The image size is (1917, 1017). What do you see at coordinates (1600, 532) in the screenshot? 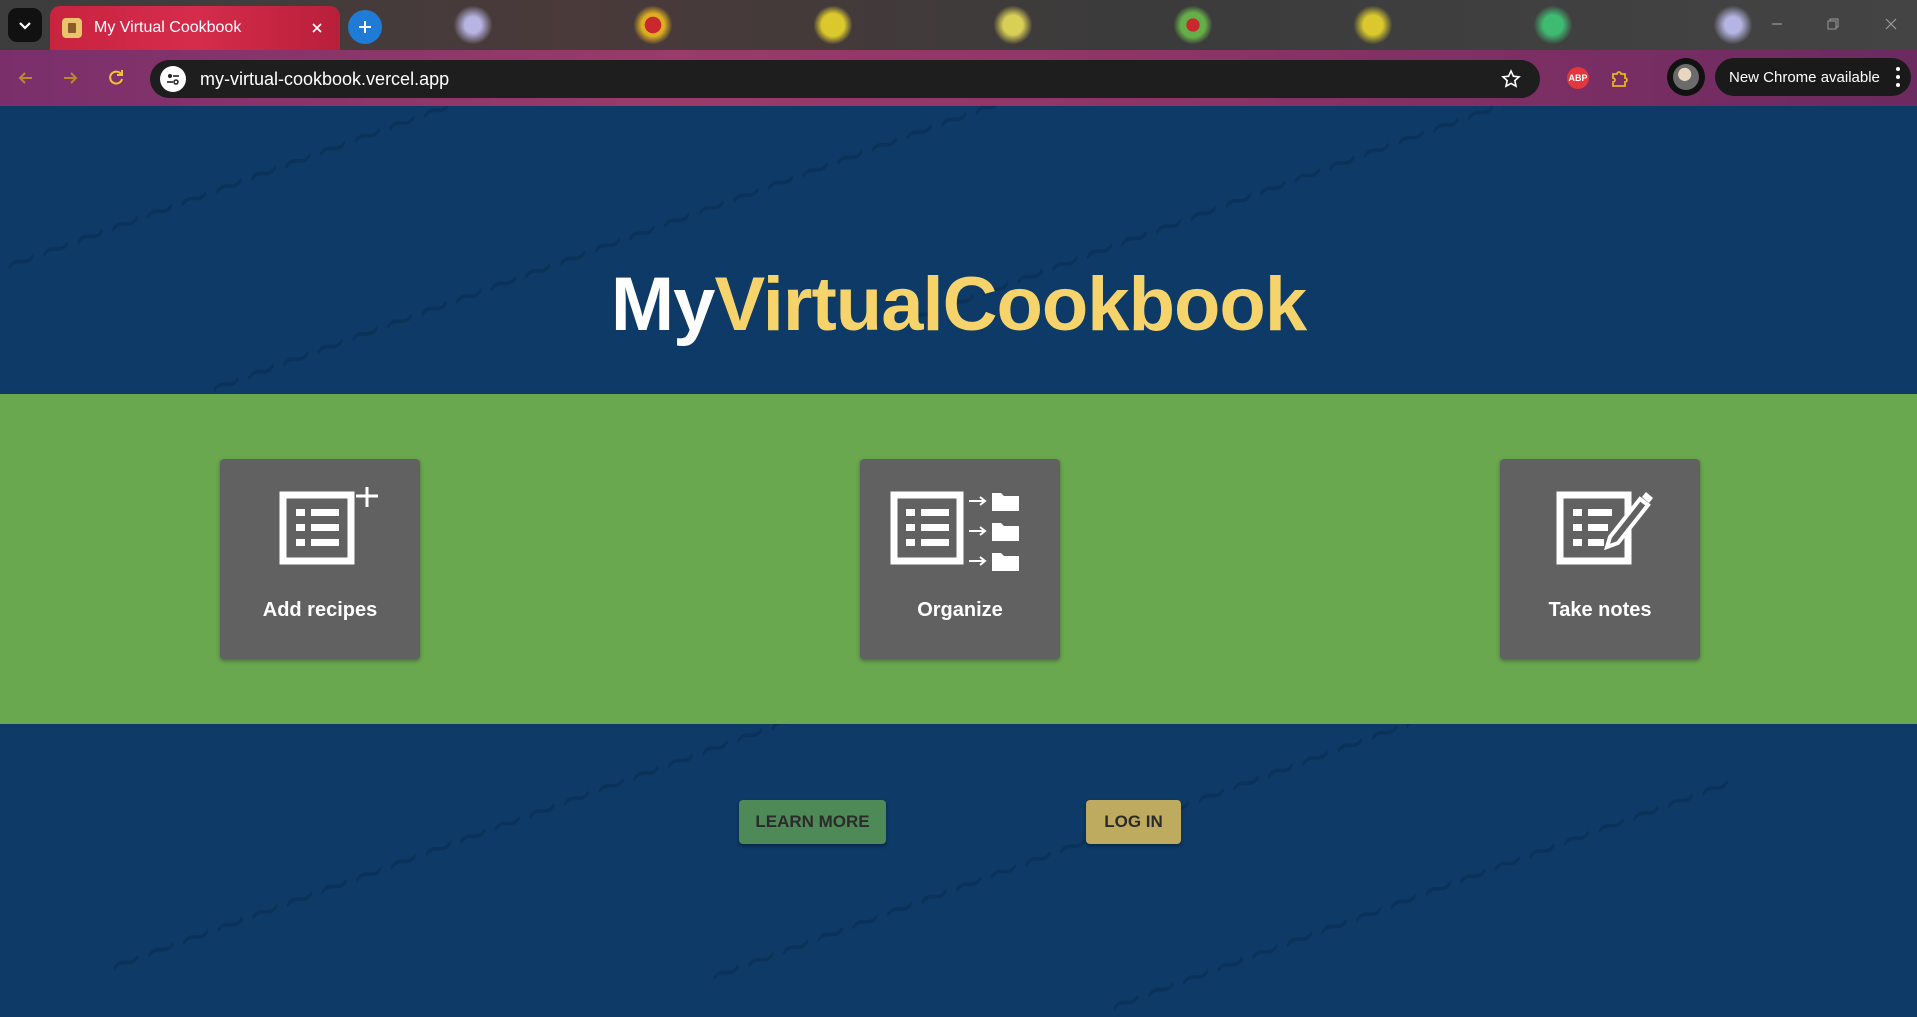
I see `list-edit-icon` at bounding box center [1600, 532].